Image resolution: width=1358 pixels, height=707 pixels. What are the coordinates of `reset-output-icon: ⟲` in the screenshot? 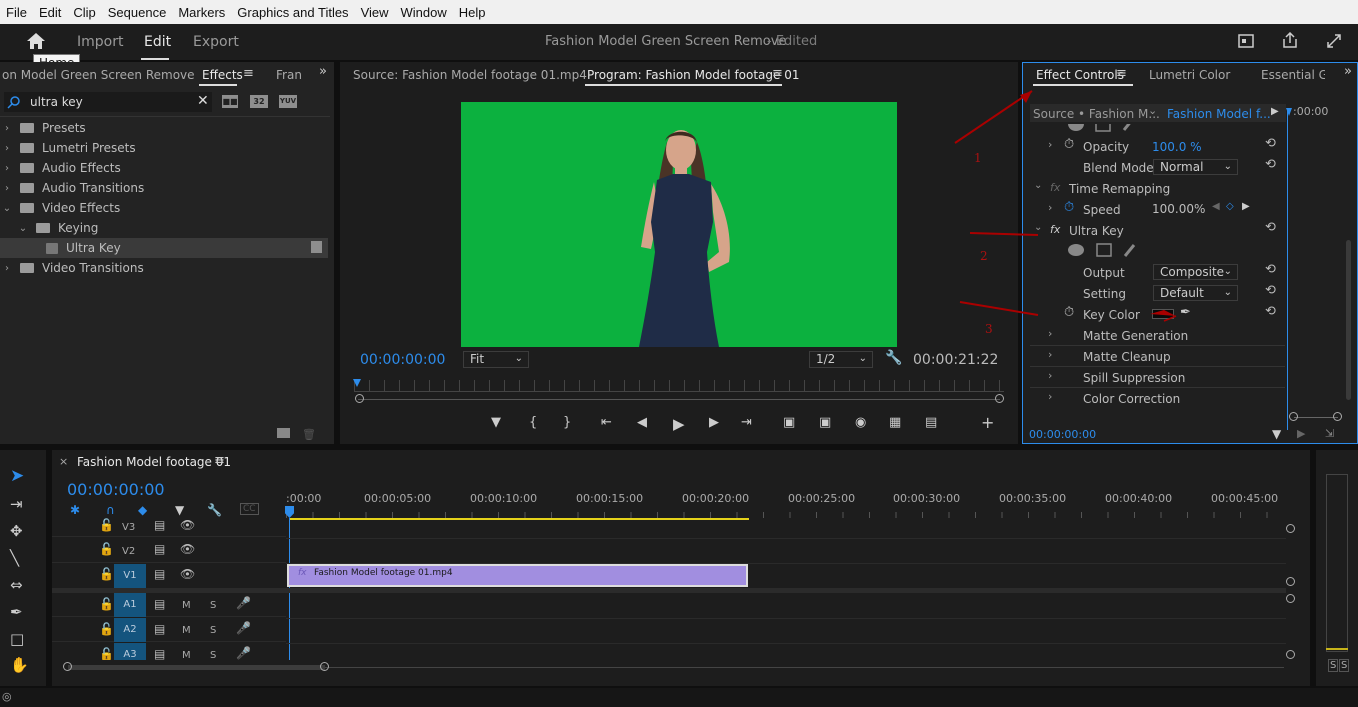 It's located at (1270, 269).